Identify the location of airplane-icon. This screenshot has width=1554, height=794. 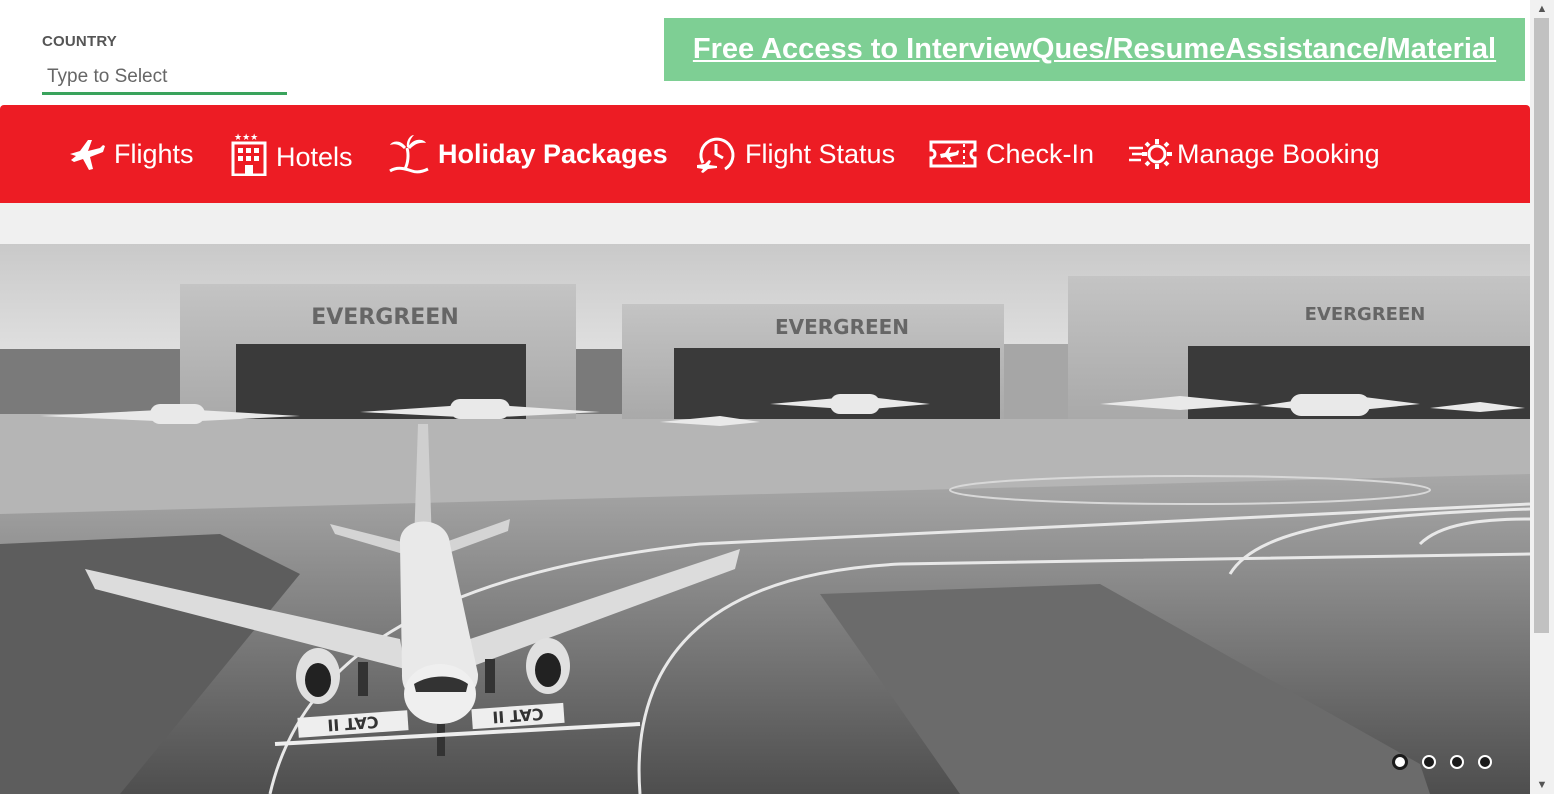
(86, 154).